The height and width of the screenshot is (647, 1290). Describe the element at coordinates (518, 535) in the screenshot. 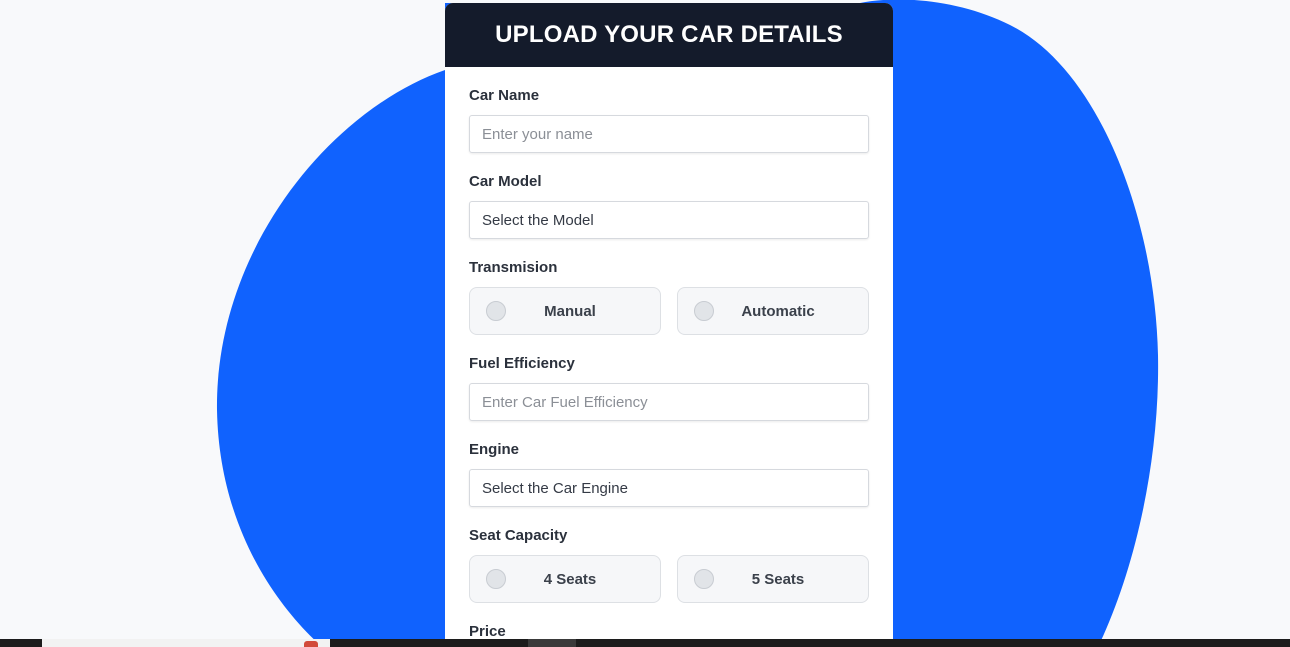

I see `seat-capacity-label: Seat Capacity` at that location.